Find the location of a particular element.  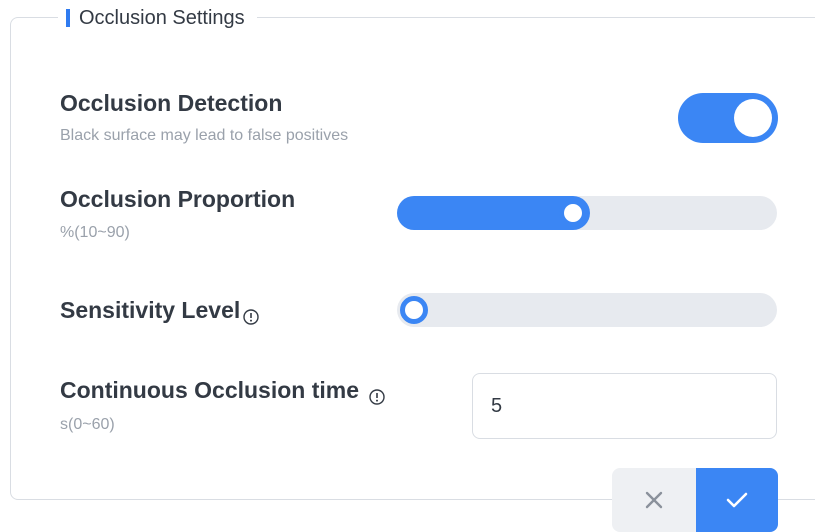

occlusion-detection-label: Occlusion Detection is located at coordinates (171, 103).